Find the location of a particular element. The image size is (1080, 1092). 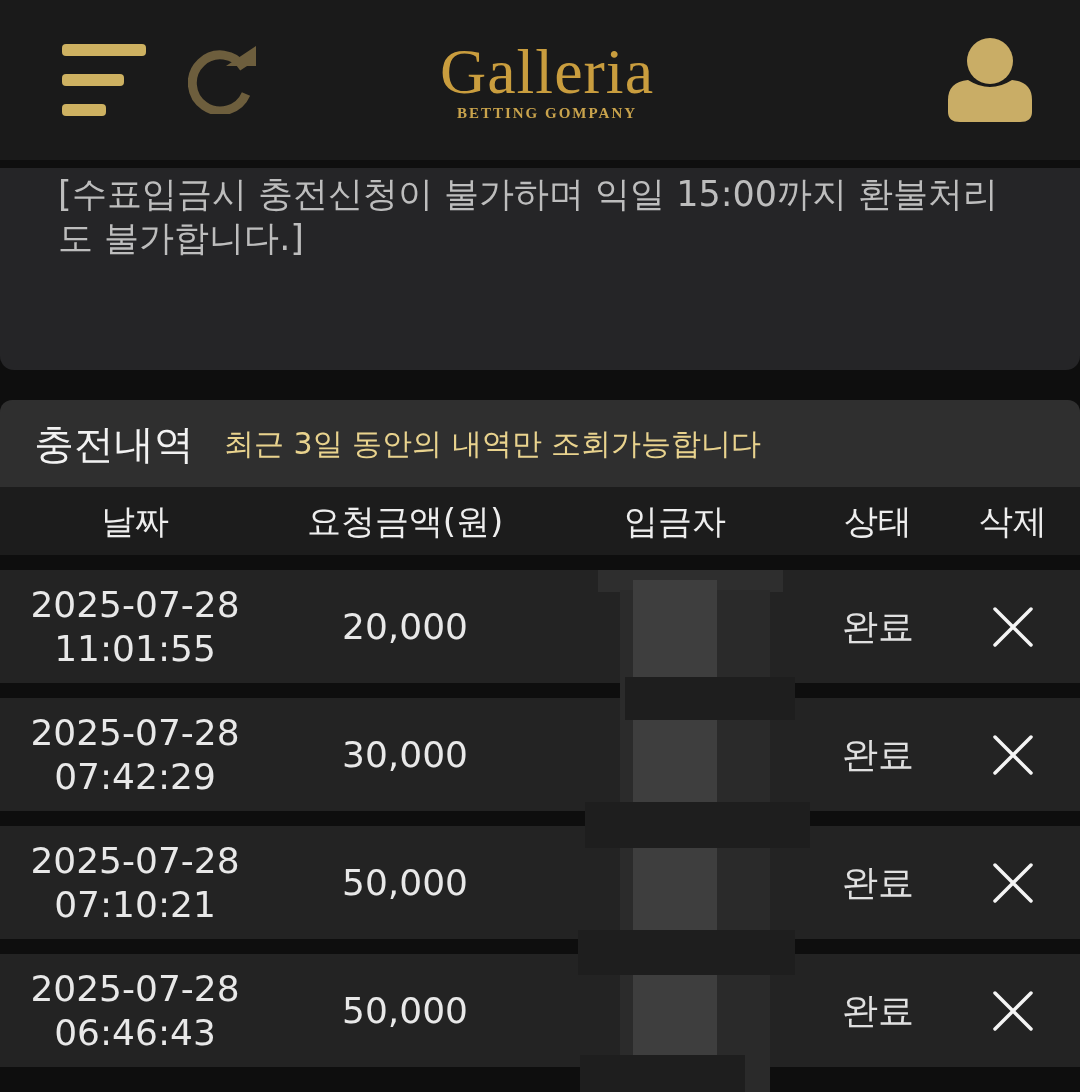

logo-subtitle: BETTING GOMPANY is located at coordinates (547, 113).